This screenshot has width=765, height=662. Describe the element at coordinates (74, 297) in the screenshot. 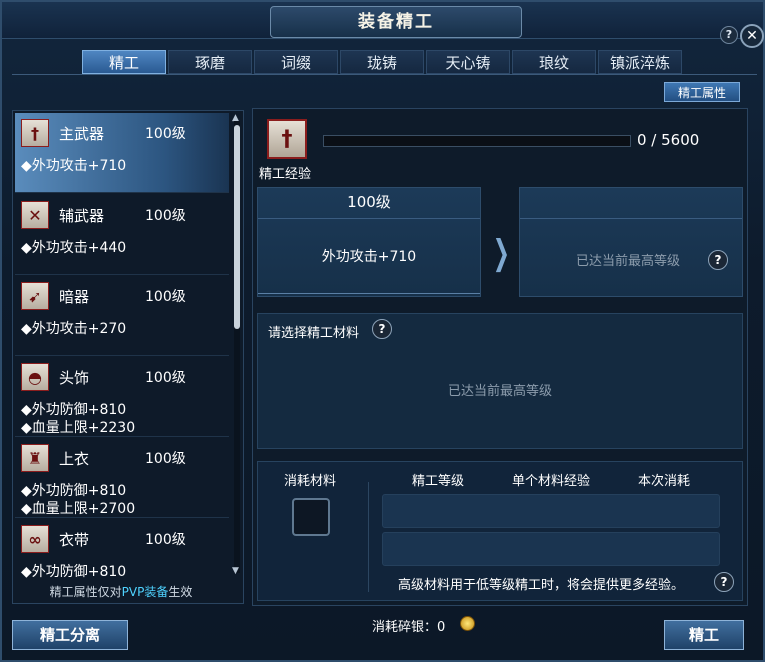

I see `equipment-name: 暗器` at that location.